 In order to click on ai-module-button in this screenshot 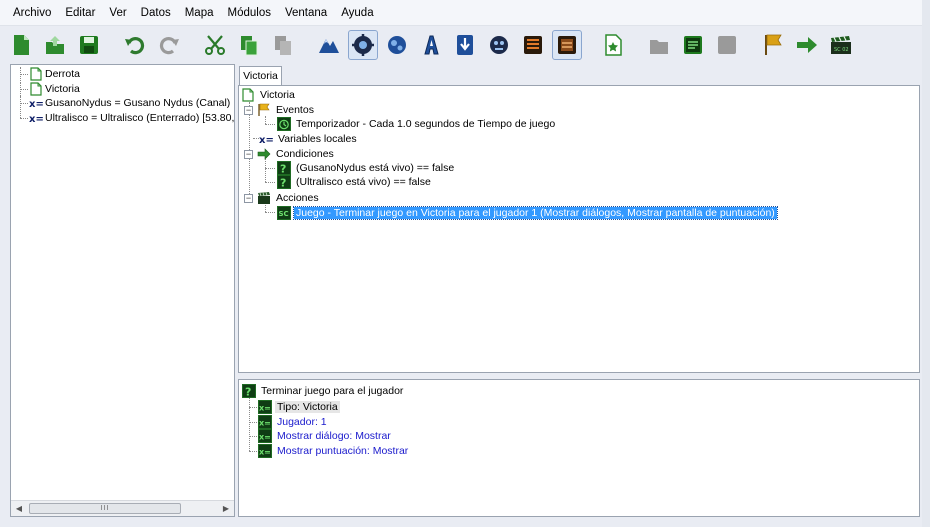, I will do `click(431, 45)`.